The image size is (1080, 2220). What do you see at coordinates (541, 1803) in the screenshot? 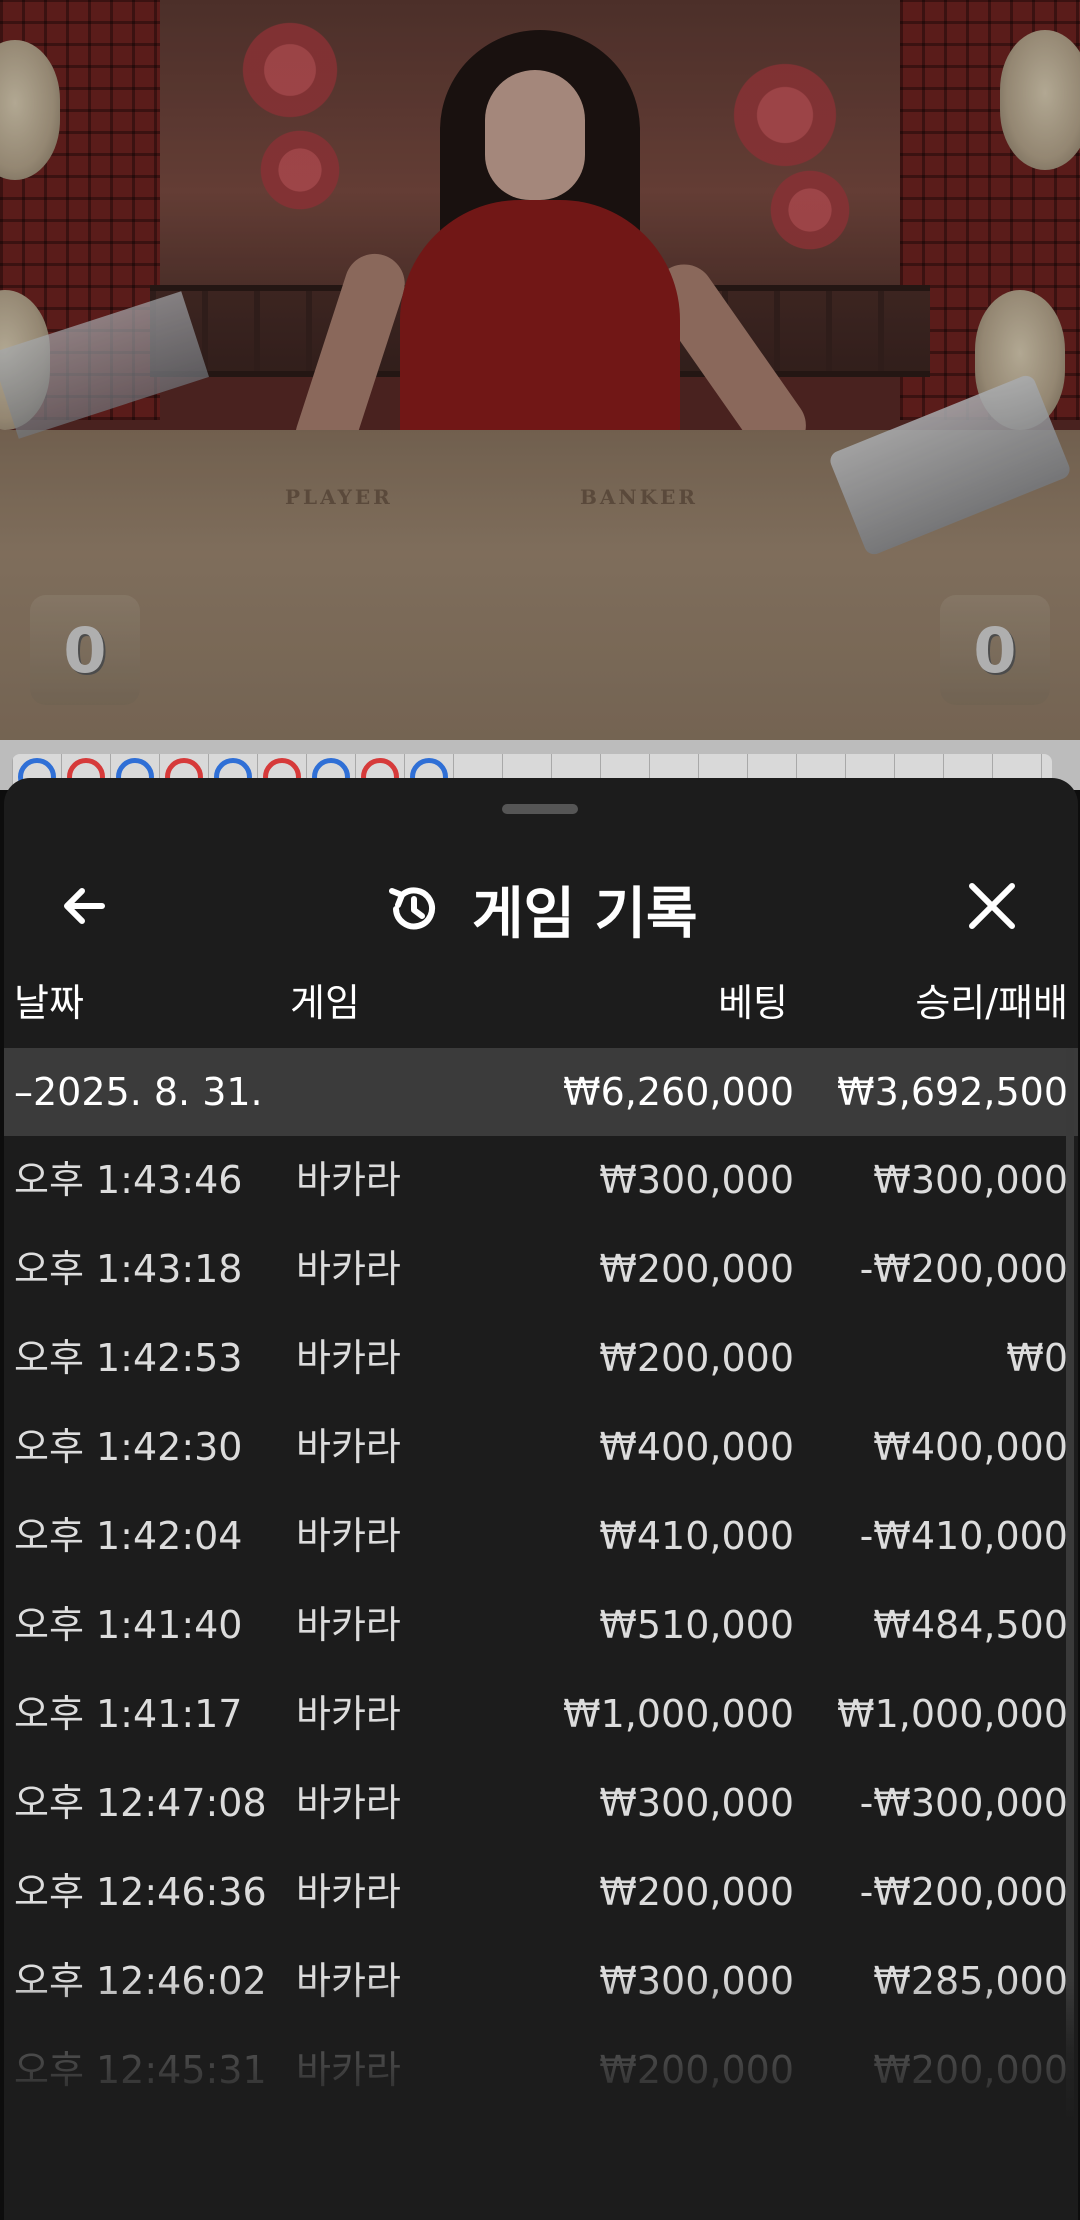
I see `history-row: 오후 12:47:08 바카라 ₩300,000 -₩300,000` at bounding box center [541, 1803].